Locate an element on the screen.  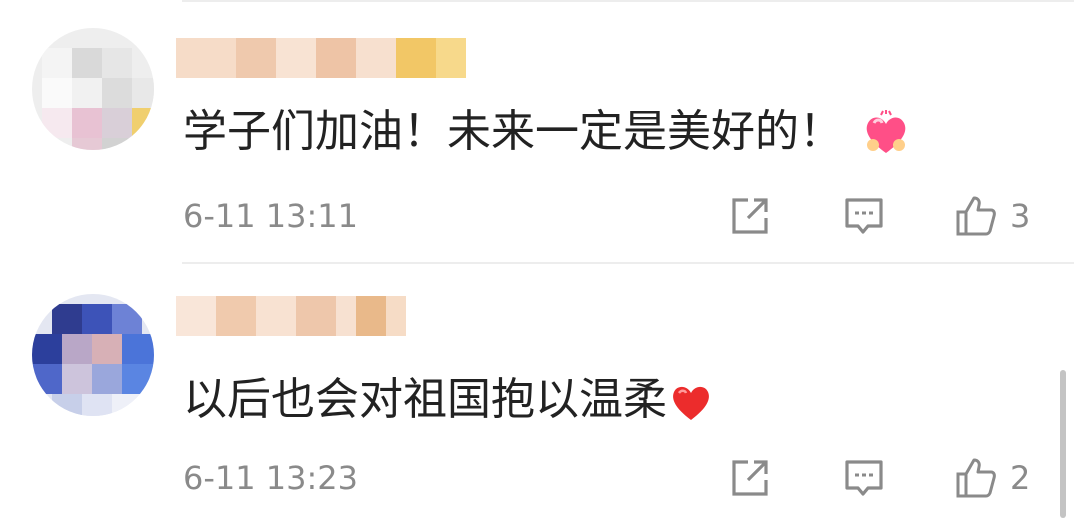
comment-time: 6-11 13:11 is located at coordinates (271, 216).